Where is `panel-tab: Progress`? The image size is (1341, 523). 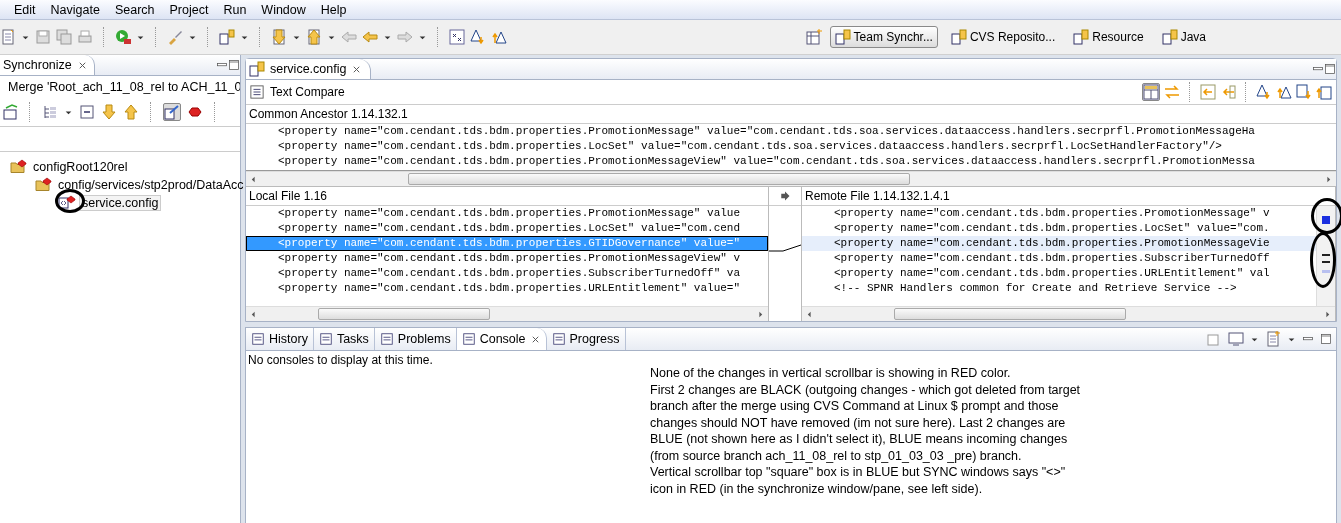 panel-tab: Progress is located at coordinates (586, 339).